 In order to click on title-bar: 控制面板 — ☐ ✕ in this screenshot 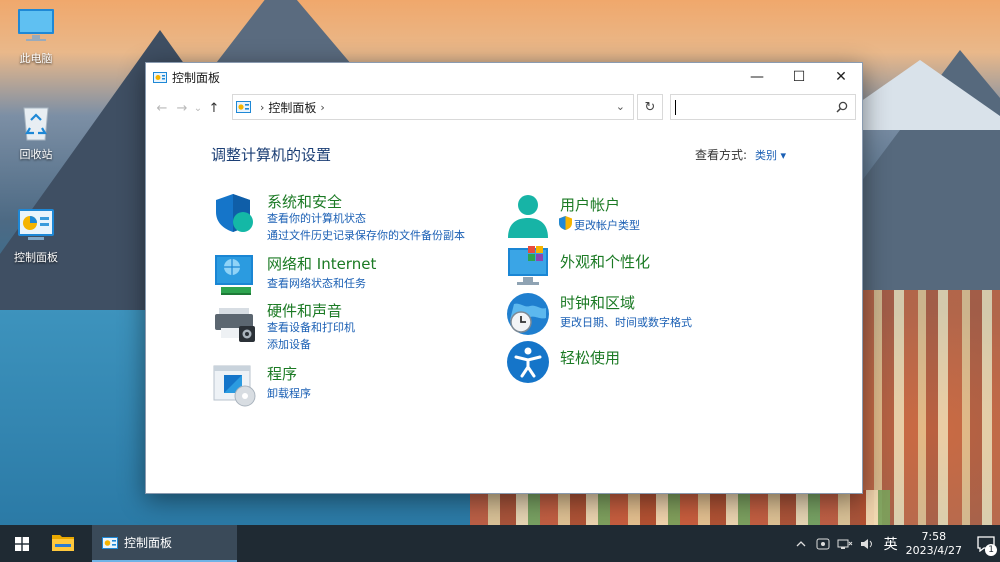, I will do `click(504, 77)`.